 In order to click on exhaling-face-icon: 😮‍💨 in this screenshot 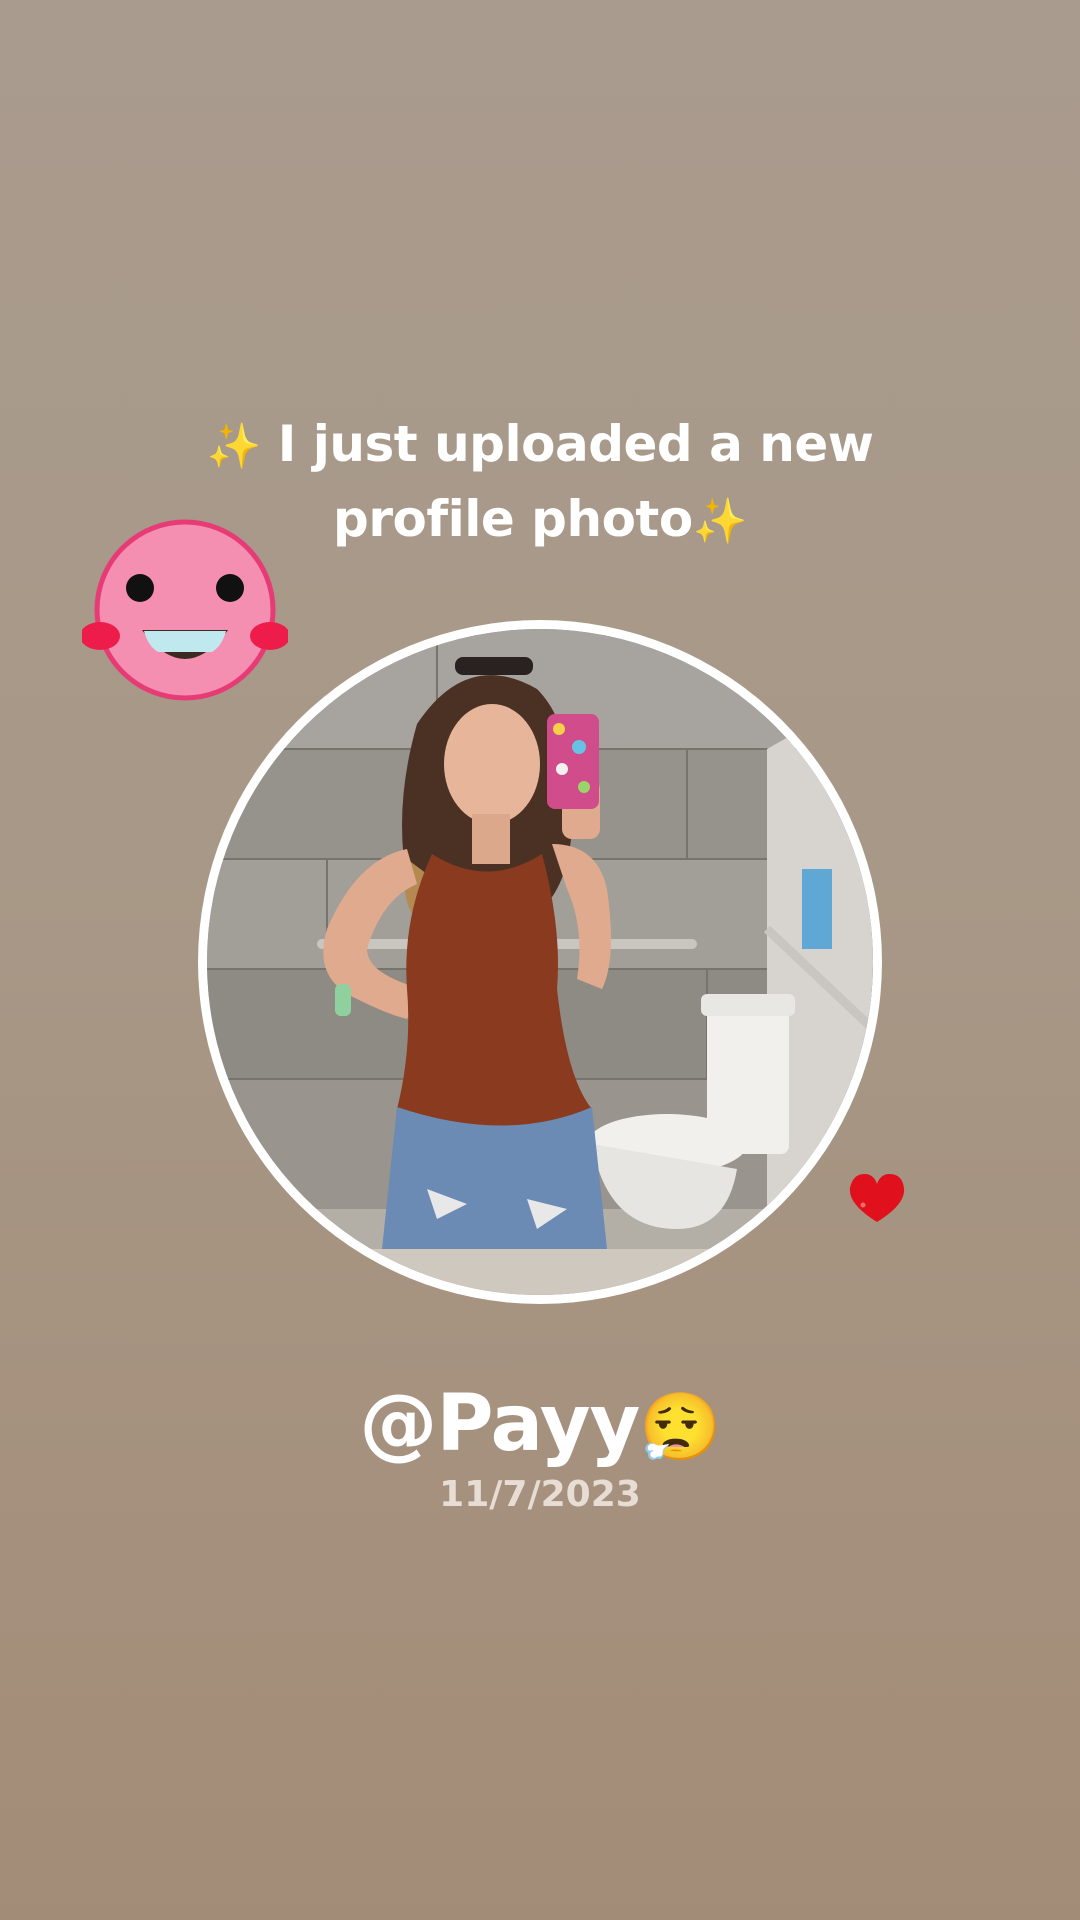, I will do `click(680, 1427)`.